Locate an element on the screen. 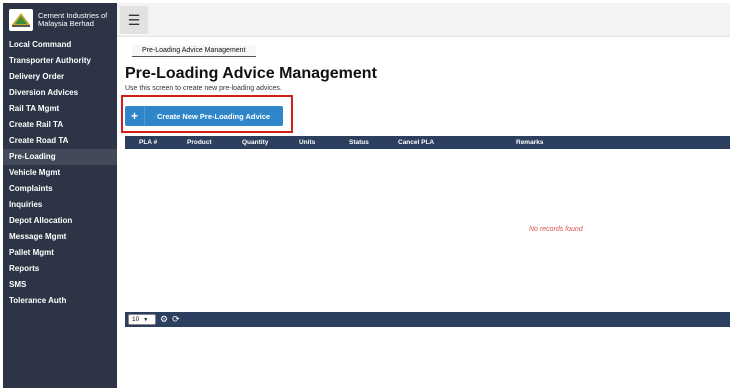  refresh-icon: ⟳ is located at coordinates (176, 319).